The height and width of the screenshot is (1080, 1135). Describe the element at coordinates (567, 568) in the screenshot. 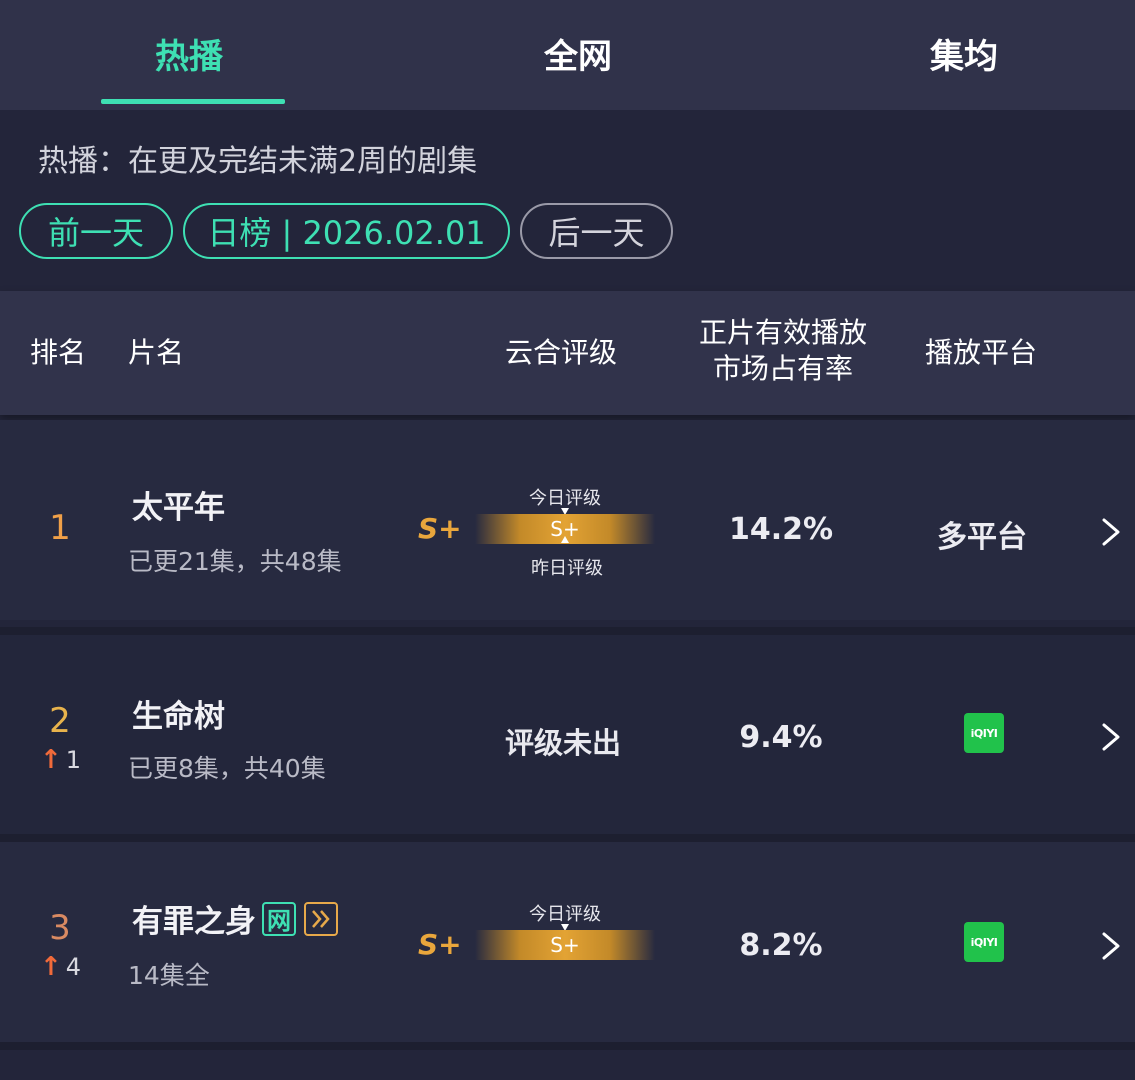

I see `yesterday-grade-label: 昨日评级` at that location.